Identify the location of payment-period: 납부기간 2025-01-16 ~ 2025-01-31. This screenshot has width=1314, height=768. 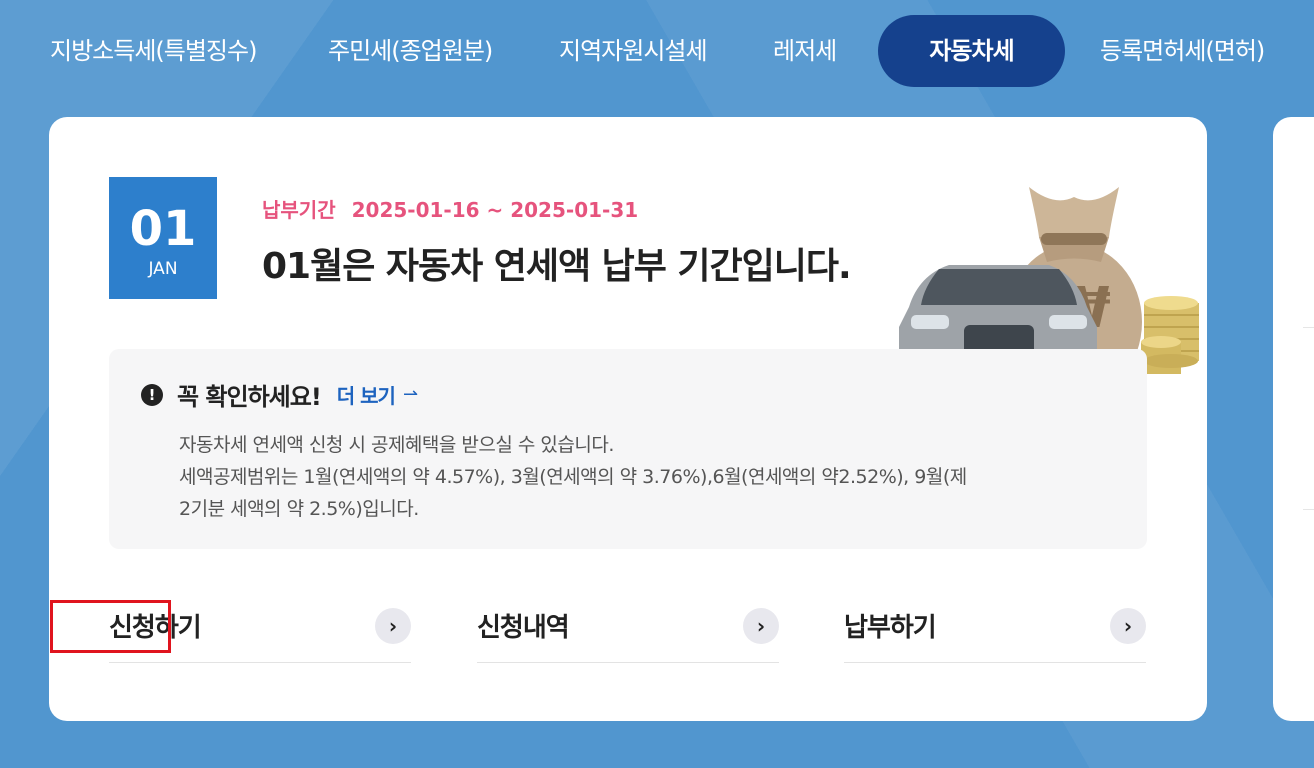
(450, 208).